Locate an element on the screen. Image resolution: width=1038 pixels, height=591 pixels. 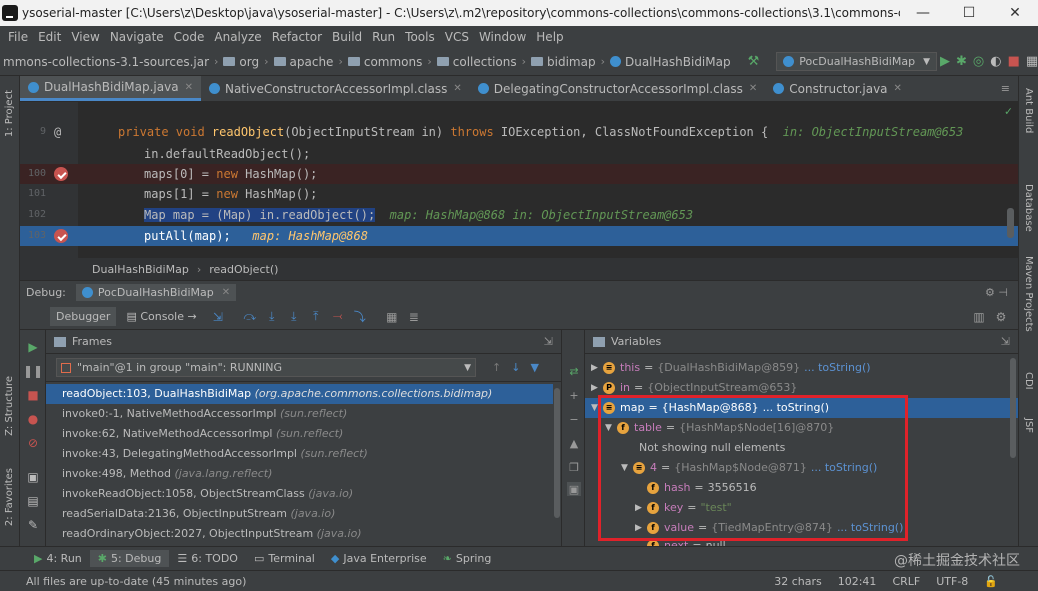
debugger-subtab: Debugger is located at coordinates (83, 316).